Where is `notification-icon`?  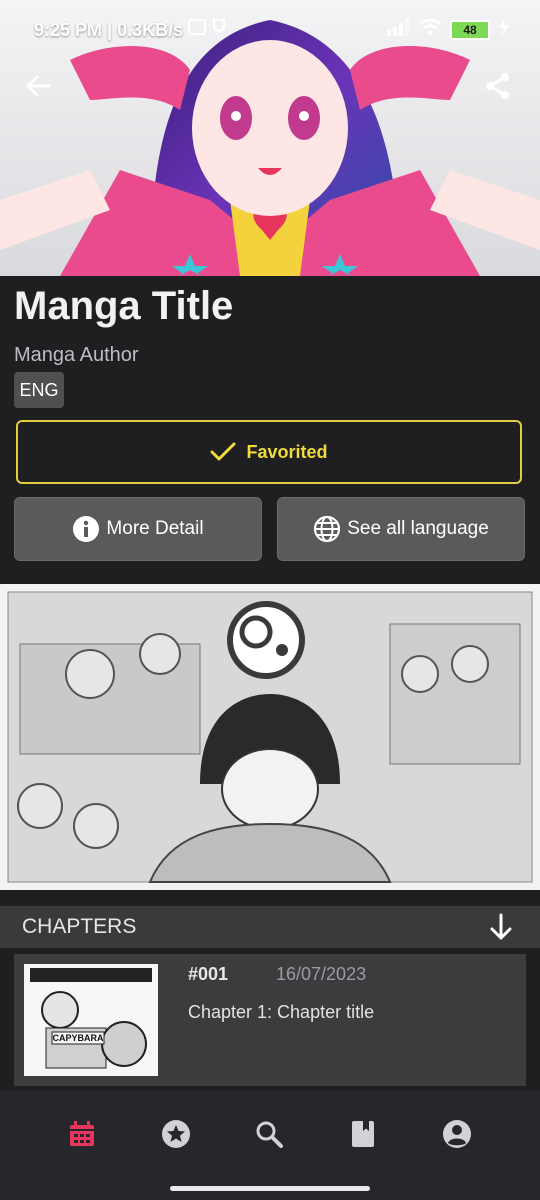
notification-icon is located at coordinates (197, 29).